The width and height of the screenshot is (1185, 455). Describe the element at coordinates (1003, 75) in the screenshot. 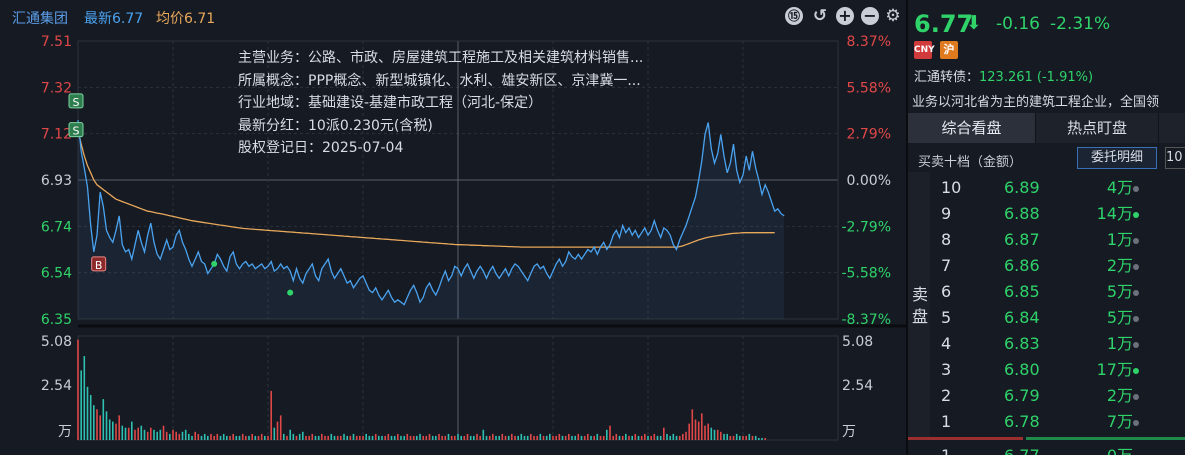

I see `convertible-bond: 汇通转债：123.261 (-1.91%)` at that location.